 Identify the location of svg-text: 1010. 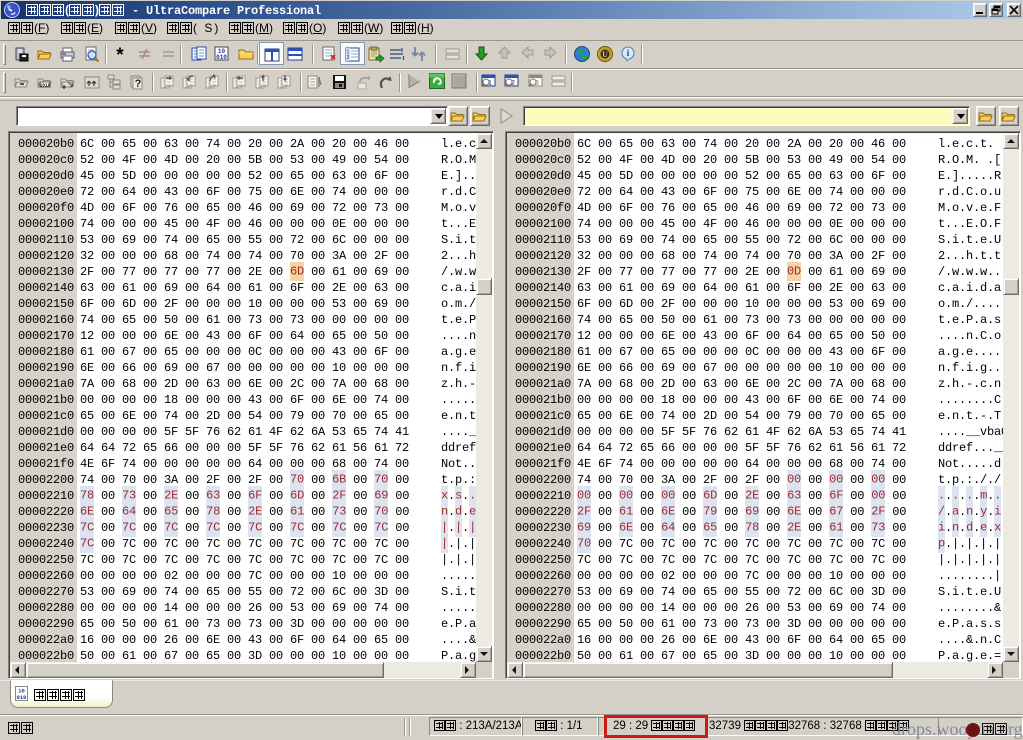
(45, 86).